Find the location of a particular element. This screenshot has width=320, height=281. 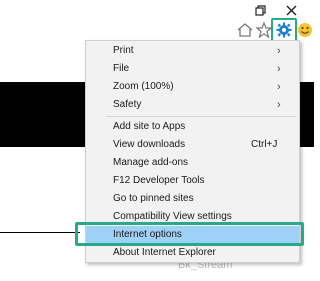

smiley-icon is located at coordinates (305, 30).